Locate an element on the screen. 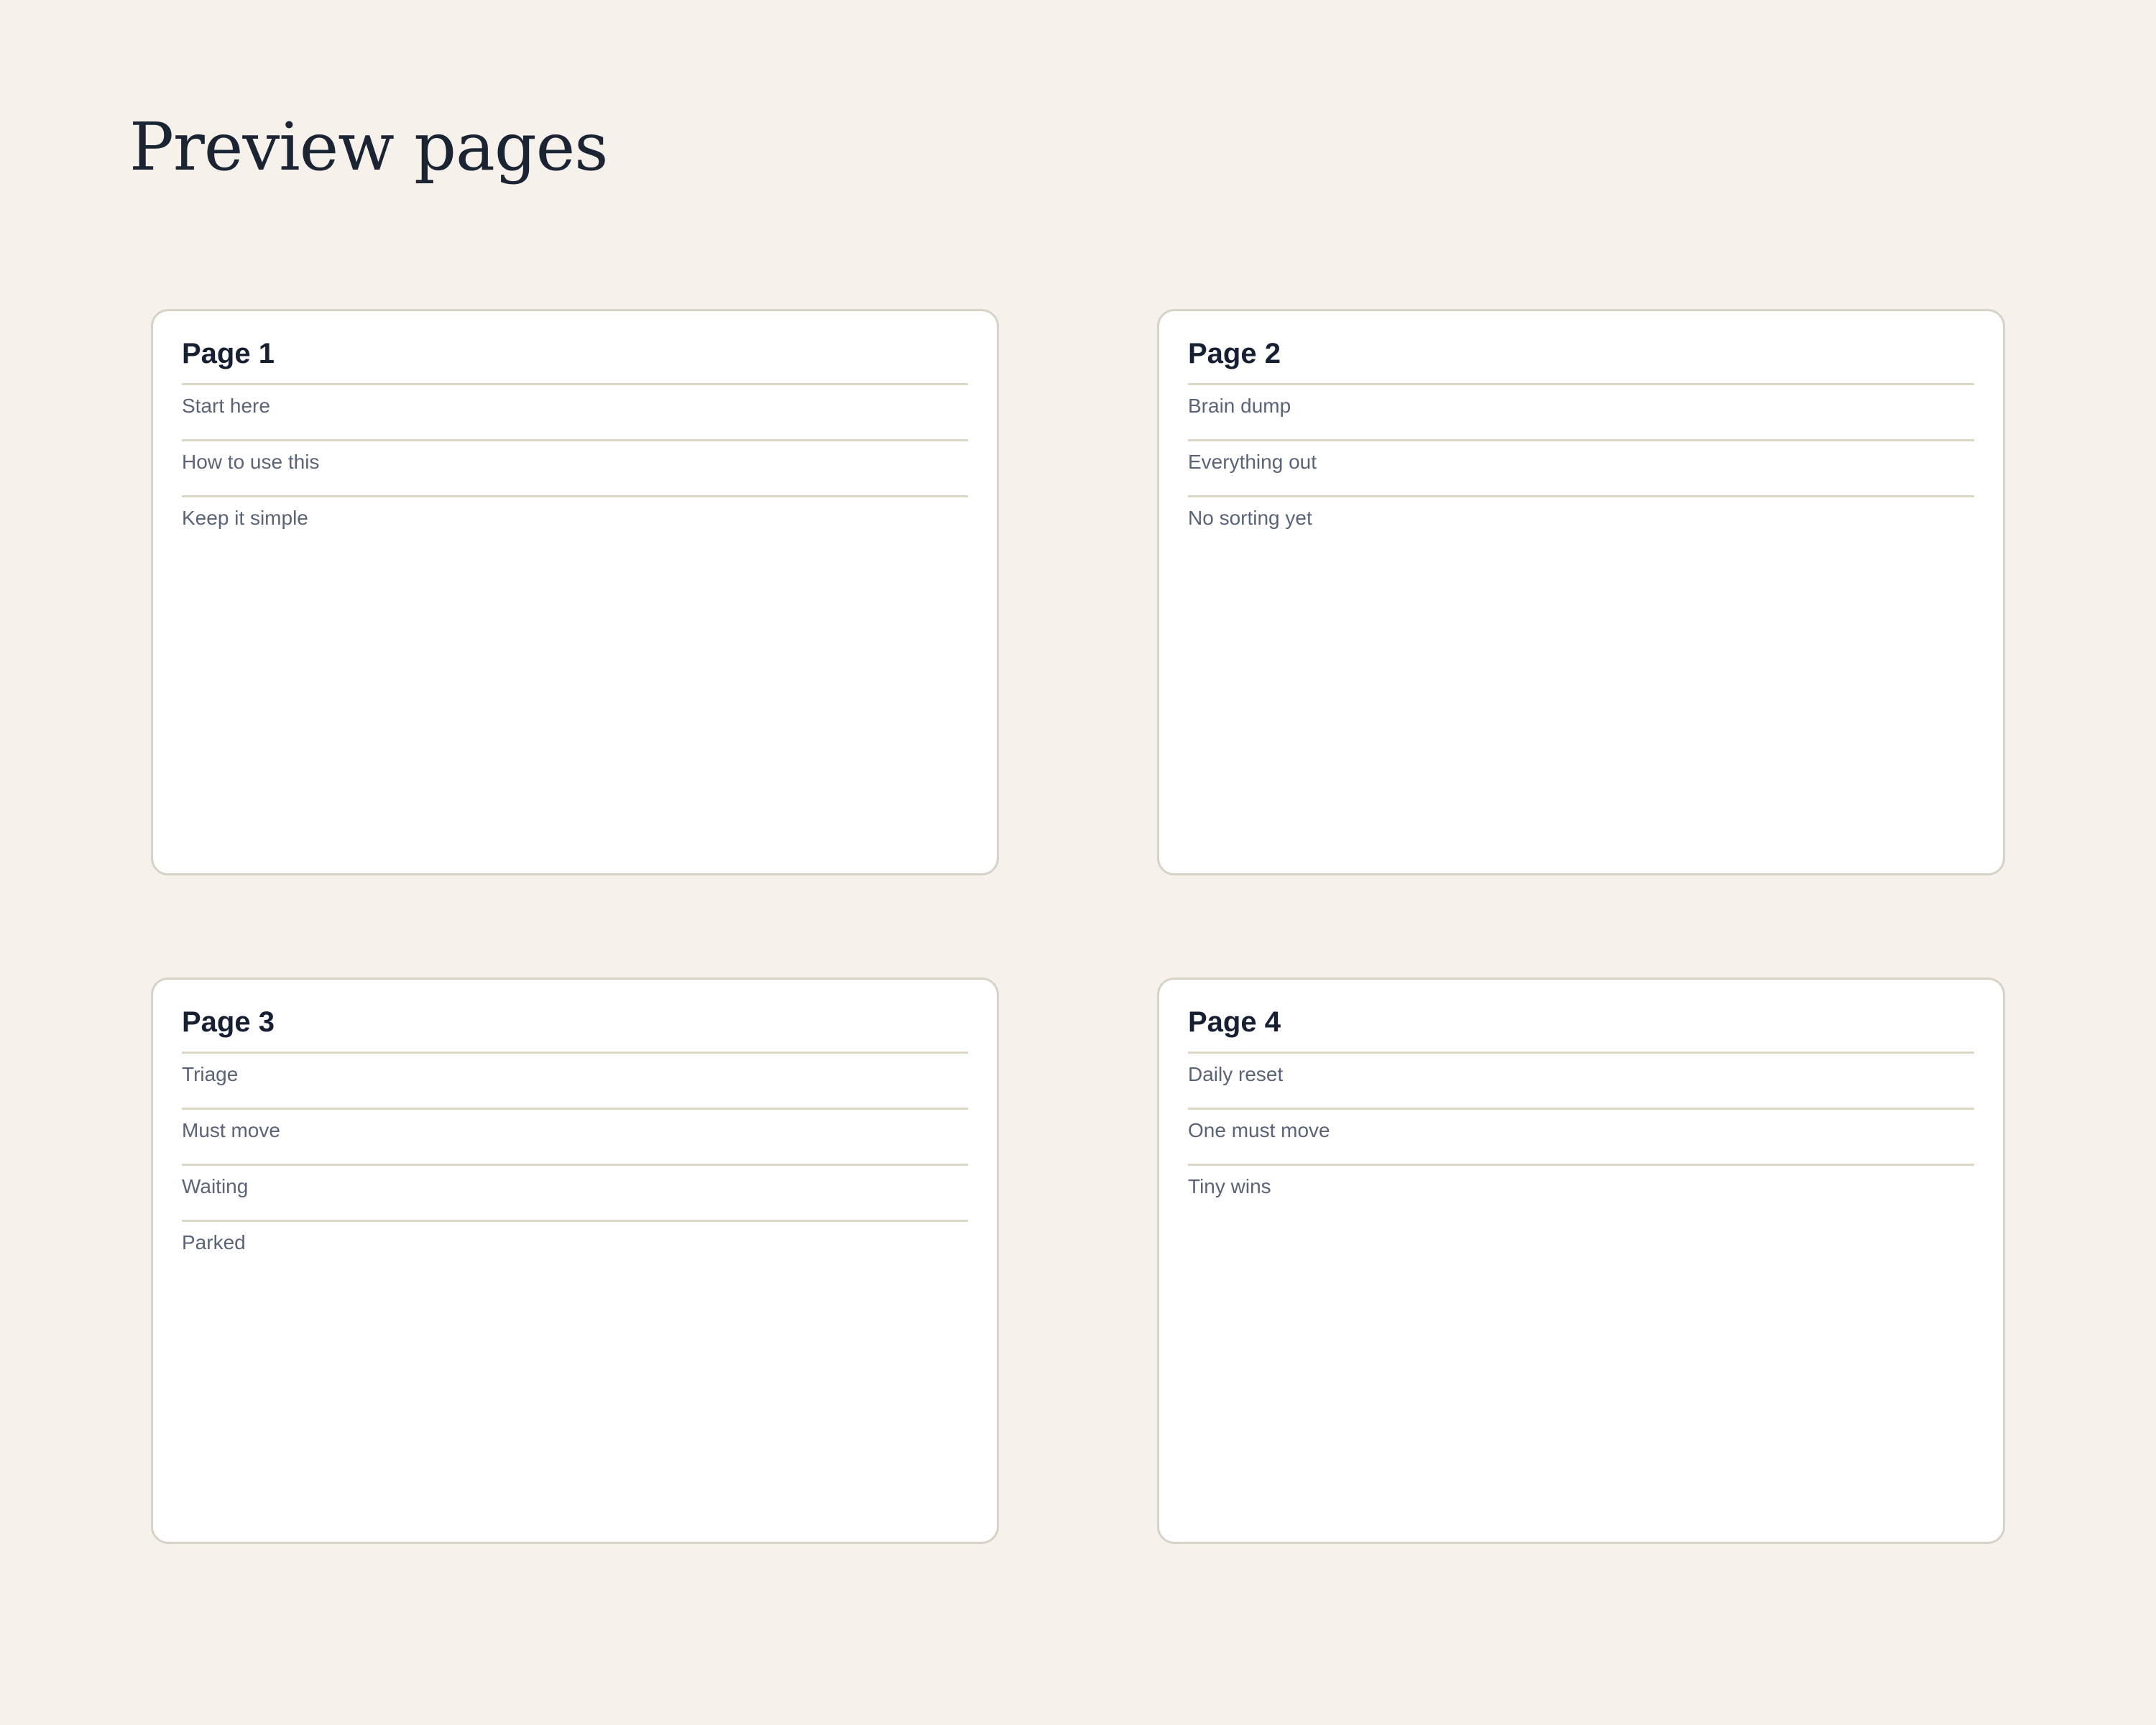 The width and height of the screenshot is (2156, 1725). list-item: Brain dump is located at coordinates (1581, 411).